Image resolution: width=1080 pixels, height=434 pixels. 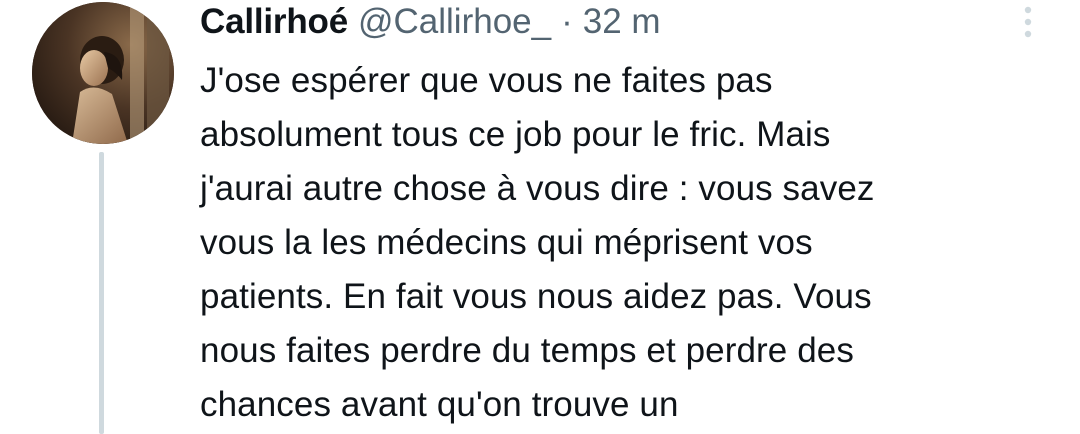 I want to click on avatar-column, so click(x=103, y=218).